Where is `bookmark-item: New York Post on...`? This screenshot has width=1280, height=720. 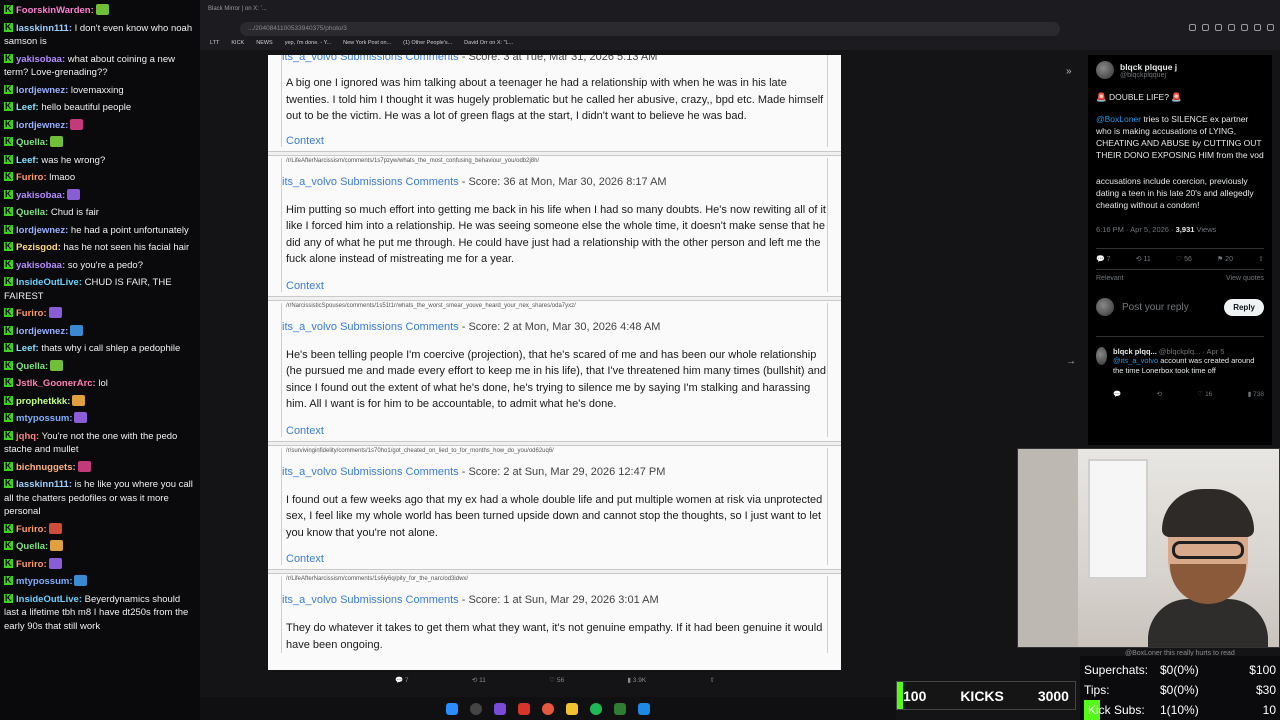
bookmark-item: New York Post on... is located at coordinates (367, 45).